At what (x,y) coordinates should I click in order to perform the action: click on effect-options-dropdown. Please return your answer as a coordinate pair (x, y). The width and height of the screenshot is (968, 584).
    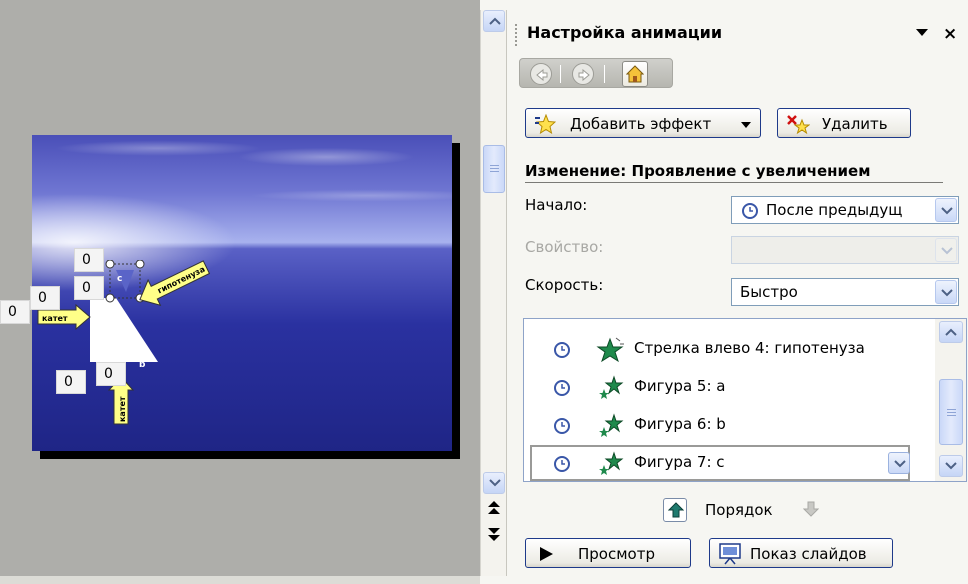
    Looking at the image, I should click on (899, 463).